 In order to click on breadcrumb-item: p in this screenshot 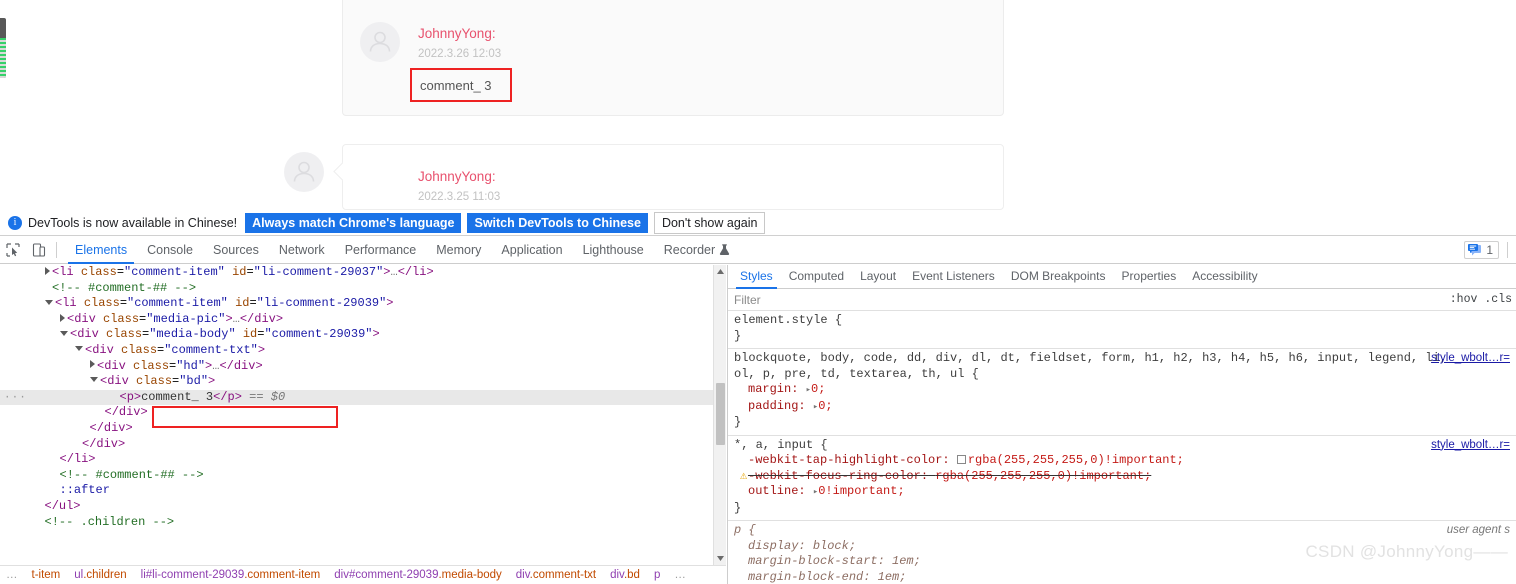, I will do `click(657, 575)`.